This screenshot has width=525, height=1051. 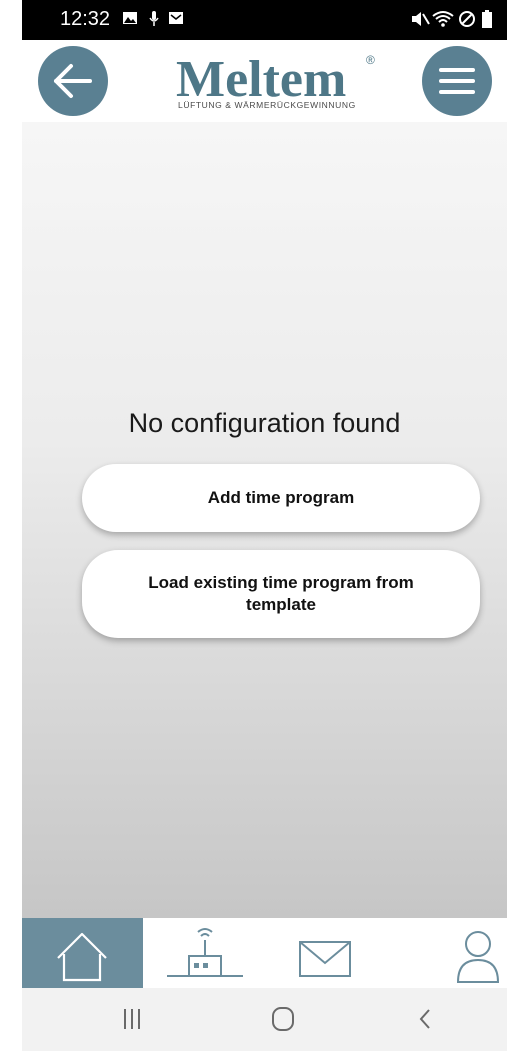 I want to click on load-template-label: Load existing time program from template, so click(x=281, y=593).